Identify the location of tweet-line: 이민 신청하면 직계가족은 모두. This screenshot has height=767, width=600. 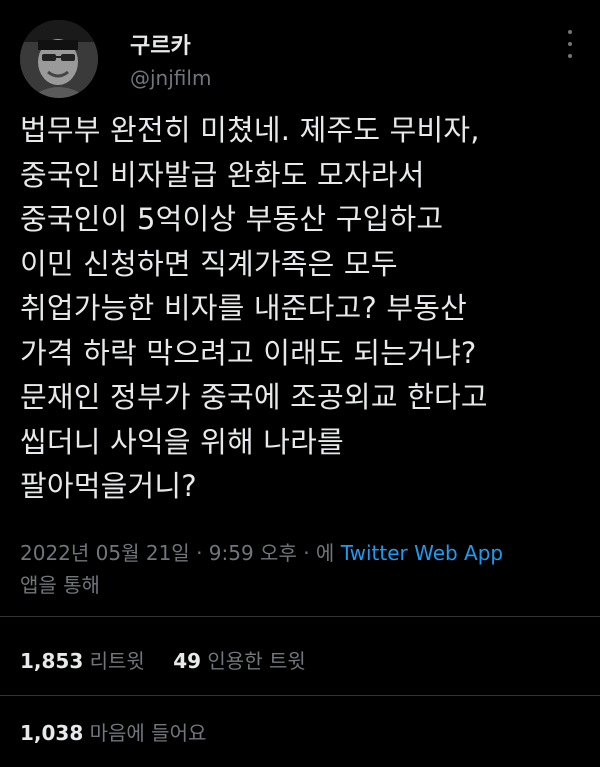
(209, 263).